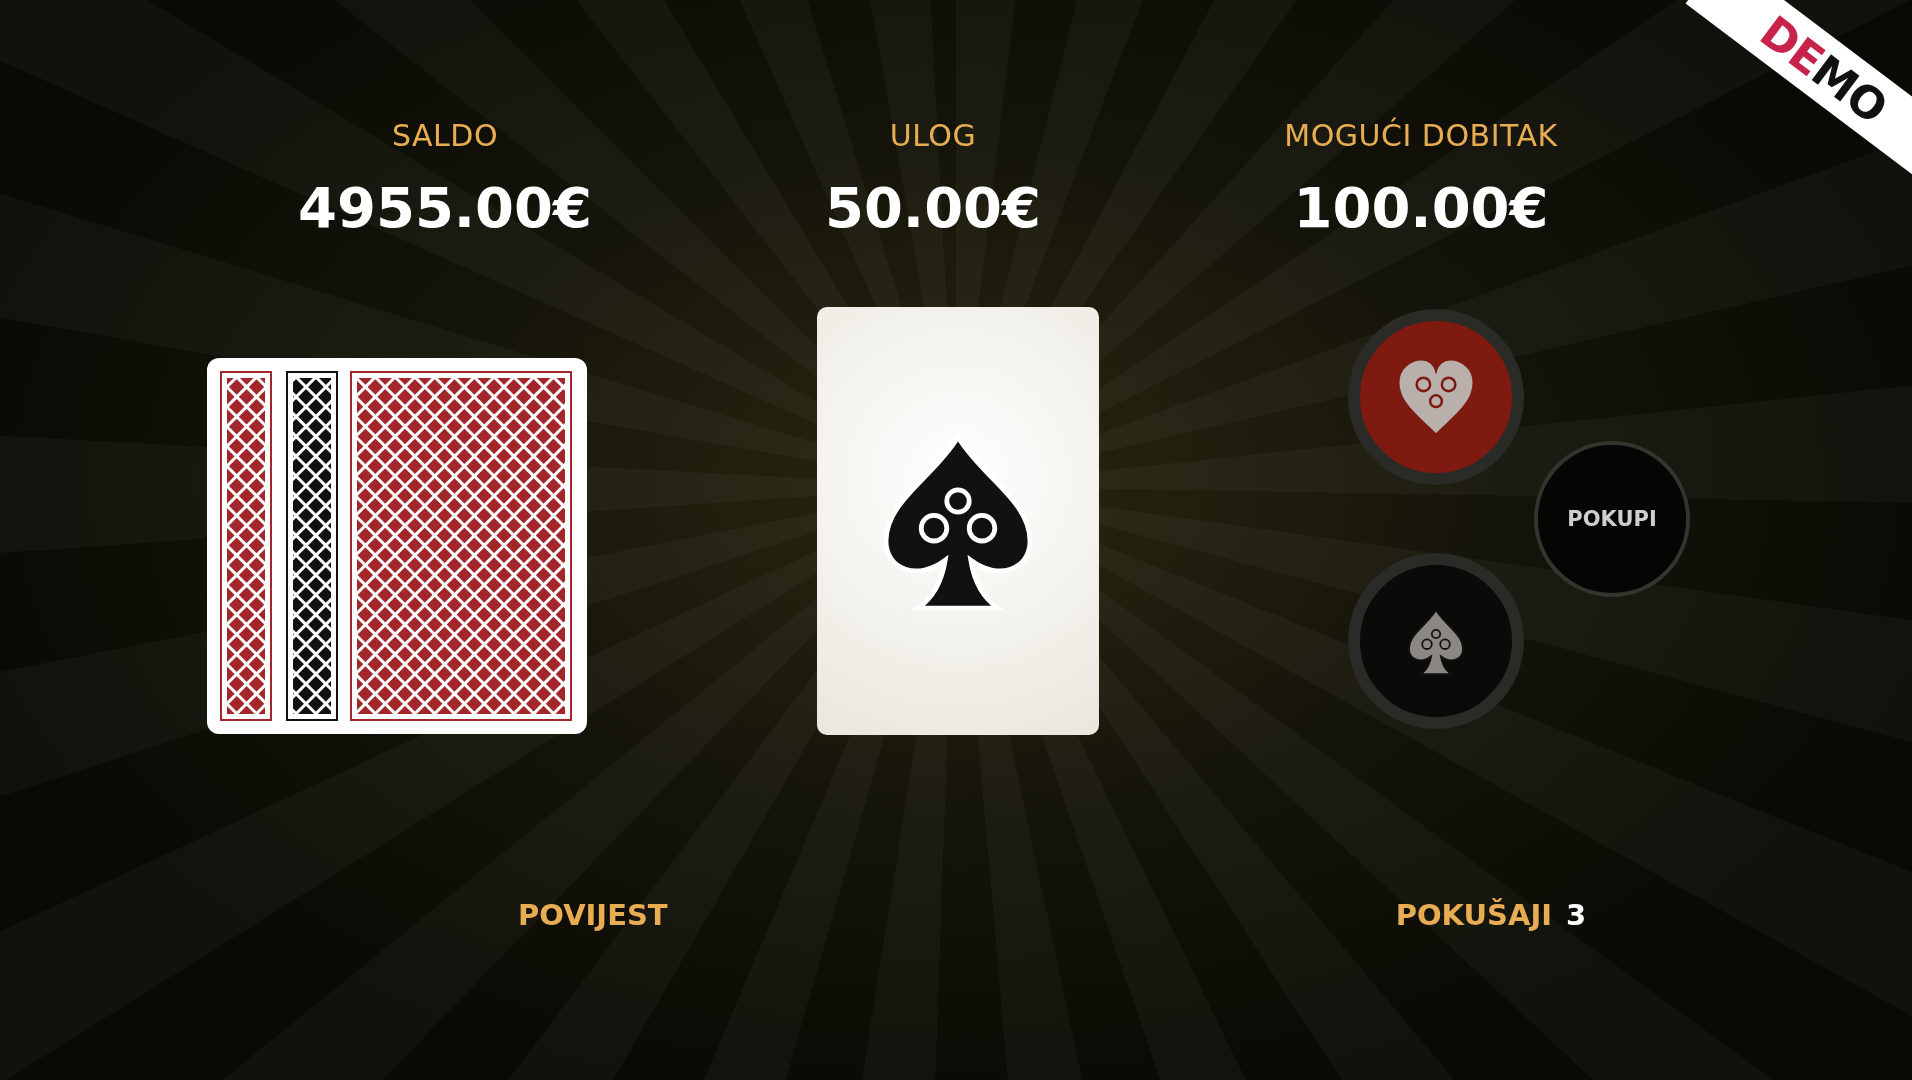 The width and height of the screenshot is (1912, 1080). I want to click on spade-icon, so click(1436, 641).